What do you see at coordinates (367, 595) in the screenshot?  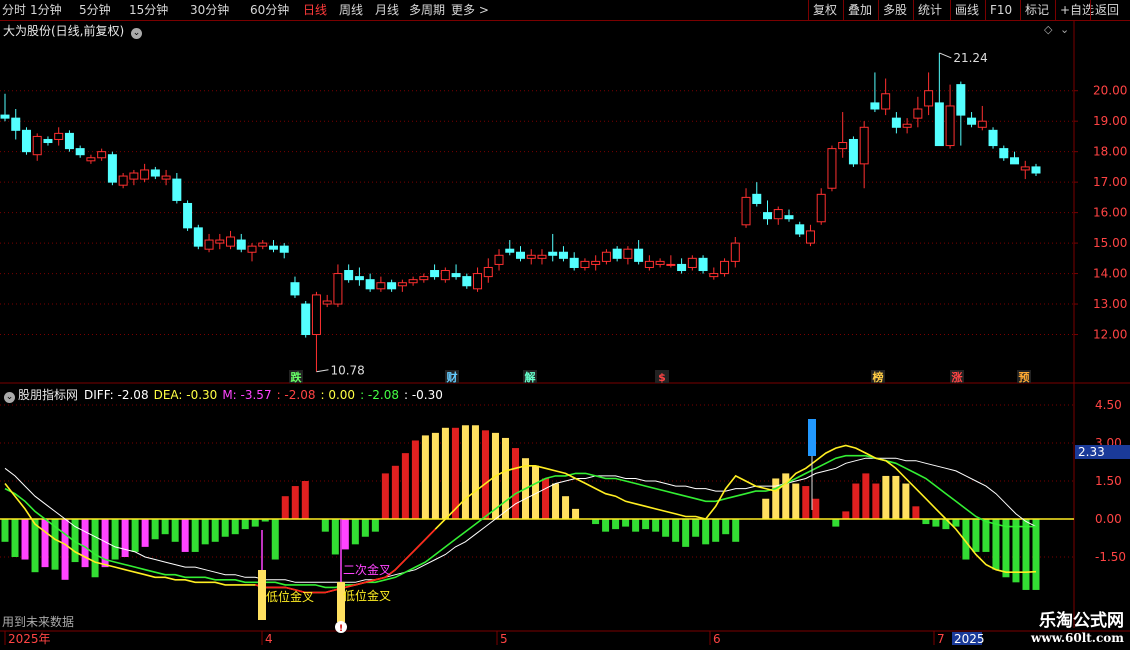 I see `cross-label-2: 低位金叉` at bounding box center [367, 595].